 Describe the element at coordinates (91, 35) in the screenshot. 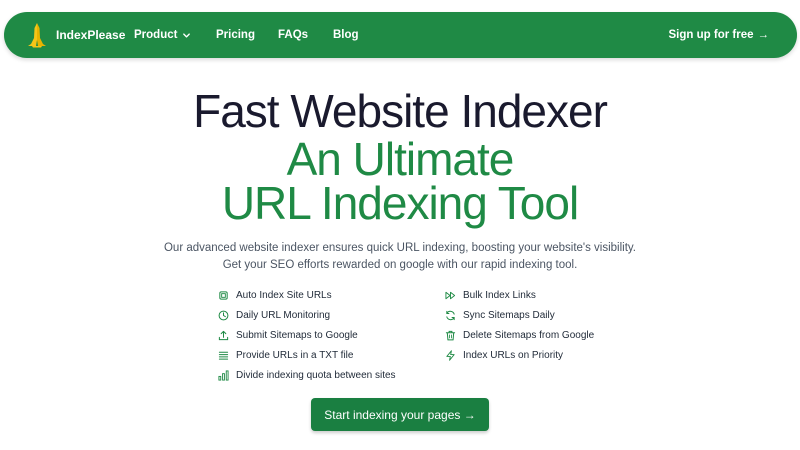

I see `brand-name: IndexPlease` at that location.